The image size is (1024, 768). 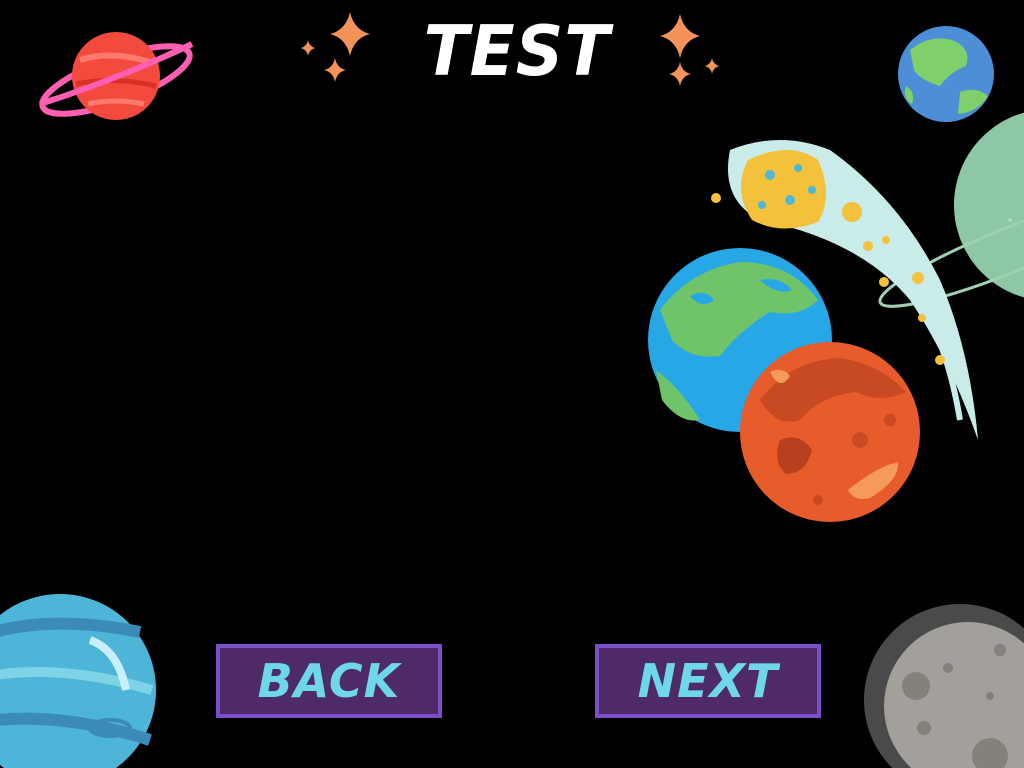 I want to click on back-button: BACK, so click(x=329, y=681).